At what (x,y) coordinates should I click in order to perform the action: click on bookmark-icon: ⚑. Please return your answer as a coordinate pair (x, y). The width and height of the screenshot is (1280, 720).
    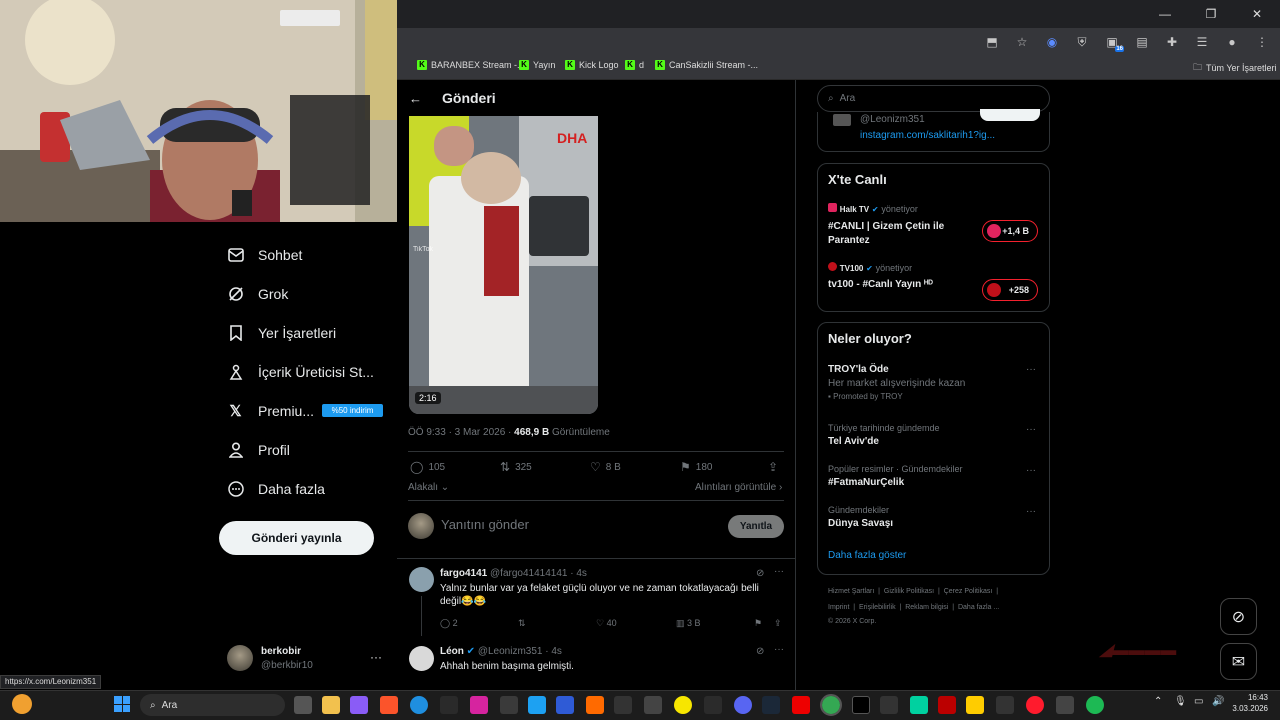
    Looking at the image, I should click on (758, 623).